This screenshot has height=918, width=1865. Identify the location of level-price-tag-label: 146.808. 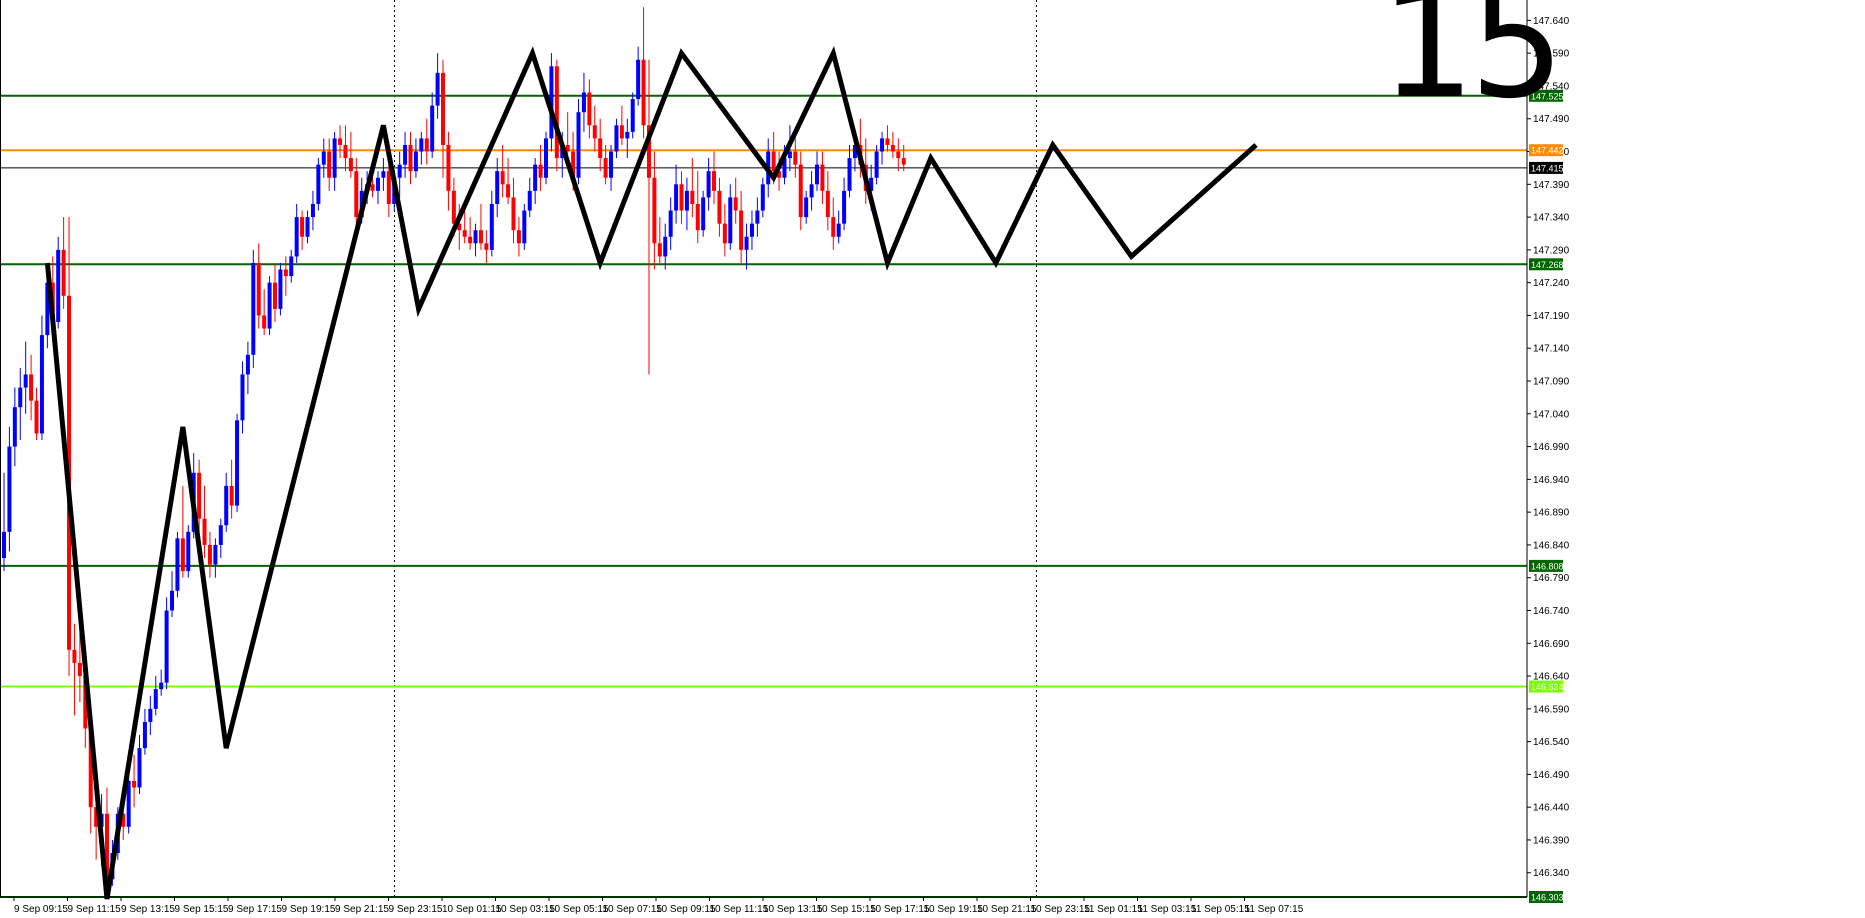
(1547, 566).